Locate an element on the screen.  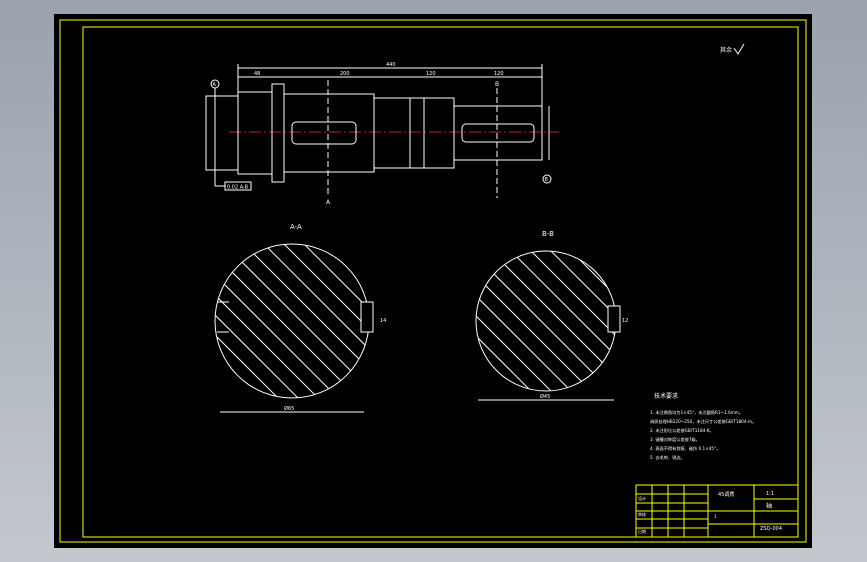
dim-seg3: 120 is located at coordinates (431, 74).